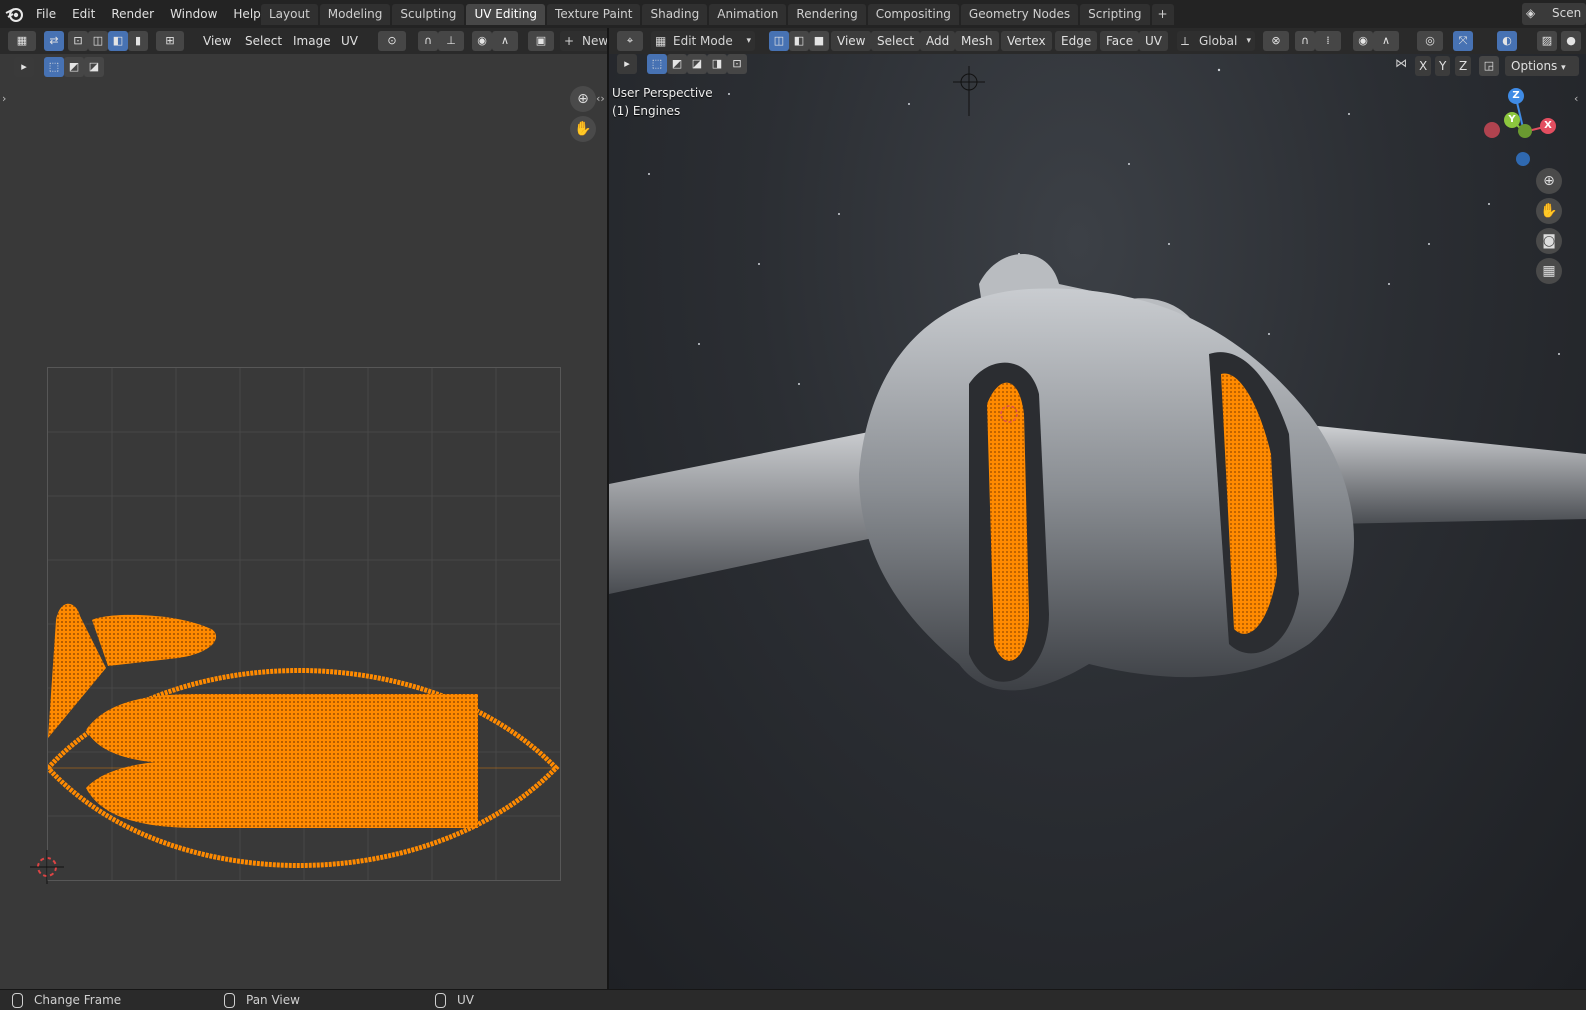 This screenshot has height=1010, width=1586. What do you see at coordinates (451, 41) in the screenshot?
I see `snap-target-icon: ⊥` at bounding box center [451, 41].